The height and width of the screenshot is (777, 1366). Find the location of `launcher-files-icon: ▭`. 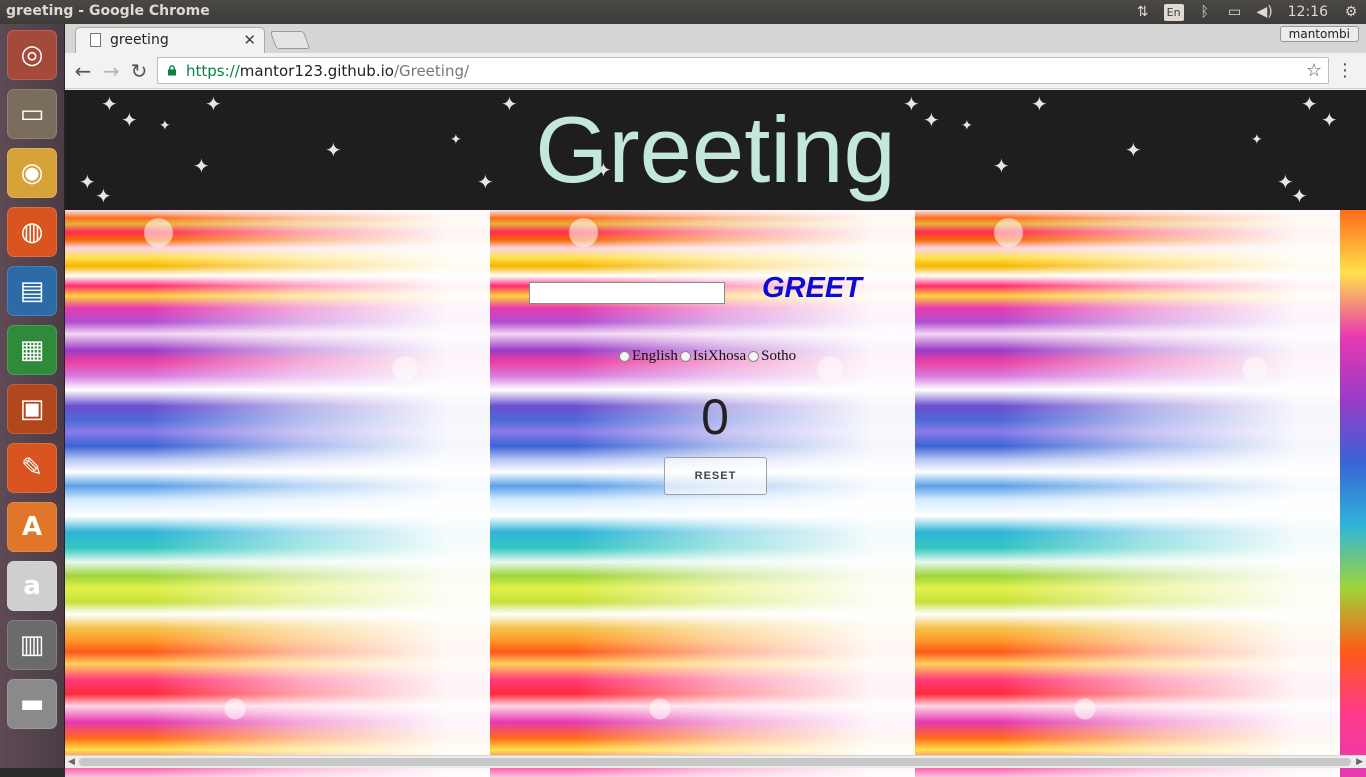

launcher-files-icon: ▭ is located at coordinates (32, 114).